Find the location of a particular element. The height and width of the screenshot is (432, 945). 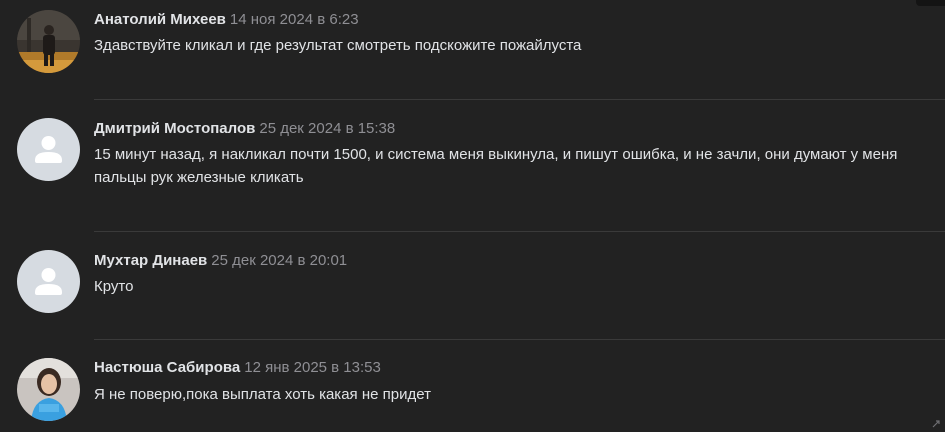

comment-date: 14 ноя 2024 в 6:23 is located at coordinates (294, 19).